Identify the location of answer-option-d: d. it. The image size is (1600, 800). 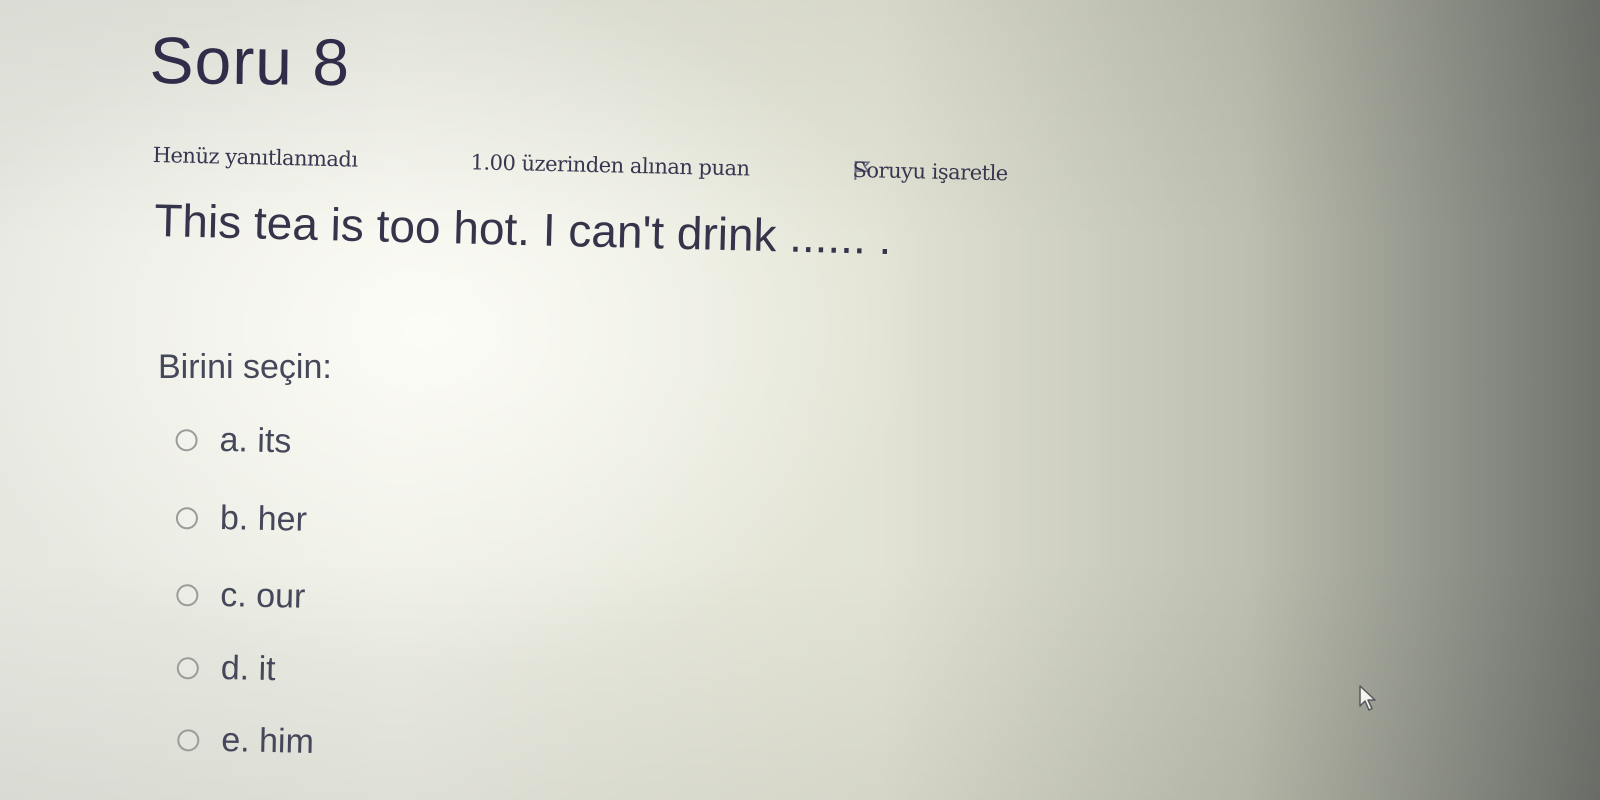
(226, 668).